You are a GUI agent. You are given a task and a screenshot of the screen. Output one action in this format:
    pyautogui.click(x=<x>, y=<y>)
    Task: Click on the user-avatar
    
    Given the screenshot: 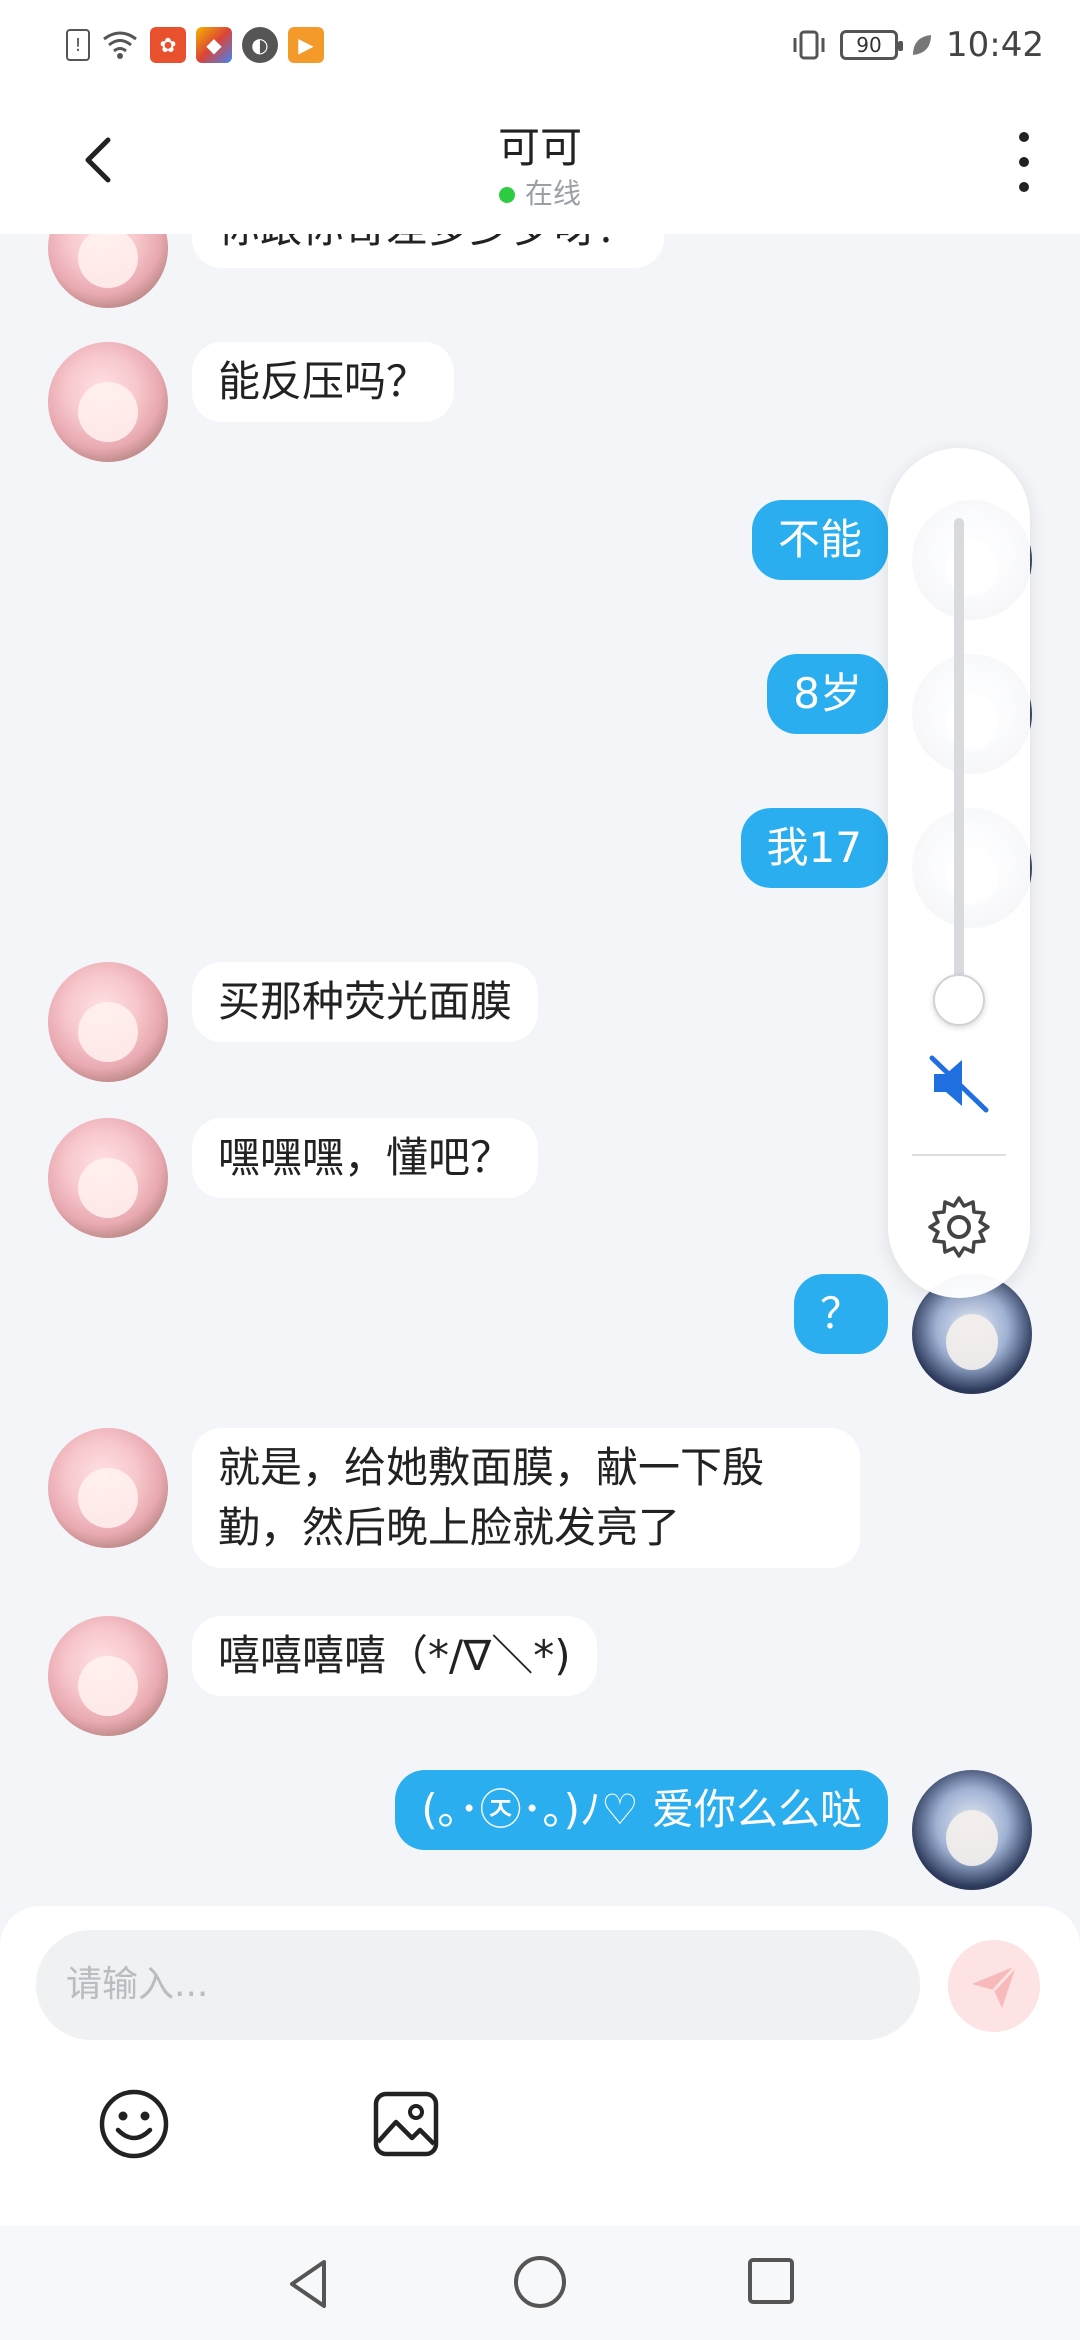 What is the action you would take?
    pyautogui.click(x=972, y=1830)
    